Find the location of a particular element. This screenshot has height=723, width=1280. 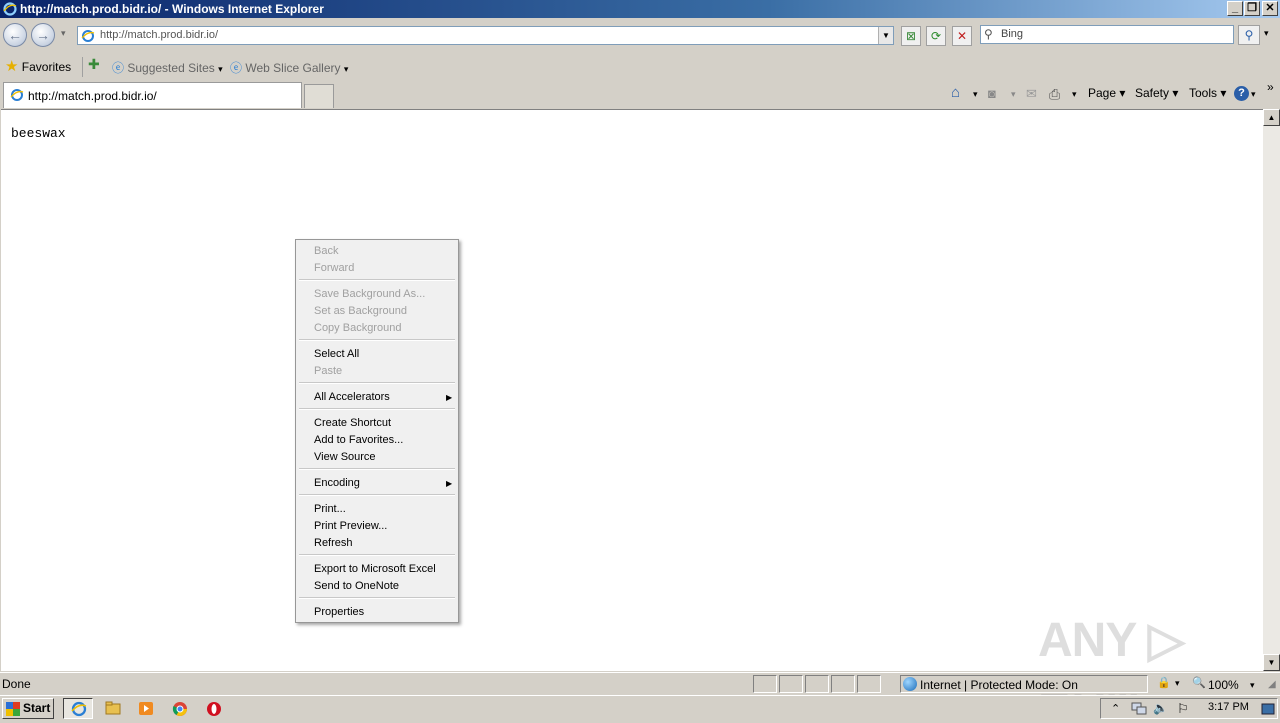

print-dropdown-icon: ▾ is located at coordinates (1074, 94).